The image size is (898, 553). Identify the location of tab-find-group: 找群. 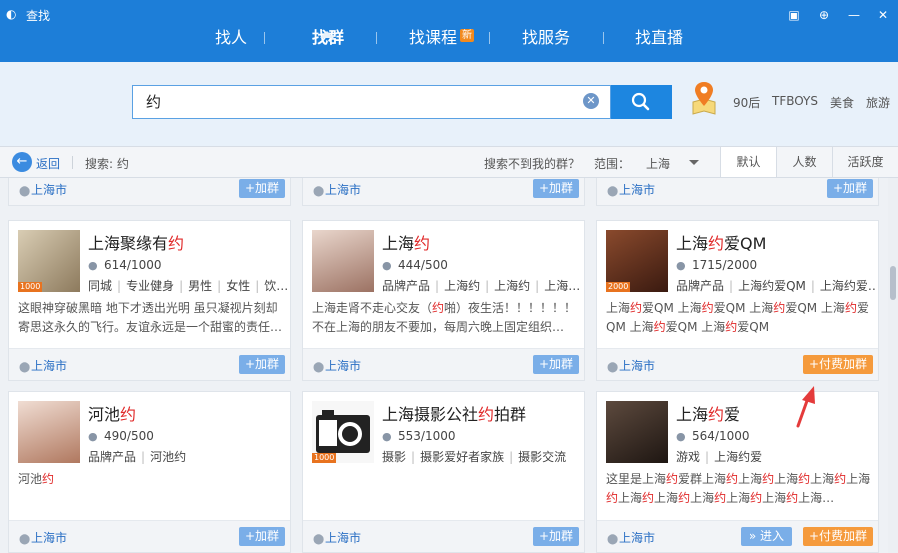
(328, 38).